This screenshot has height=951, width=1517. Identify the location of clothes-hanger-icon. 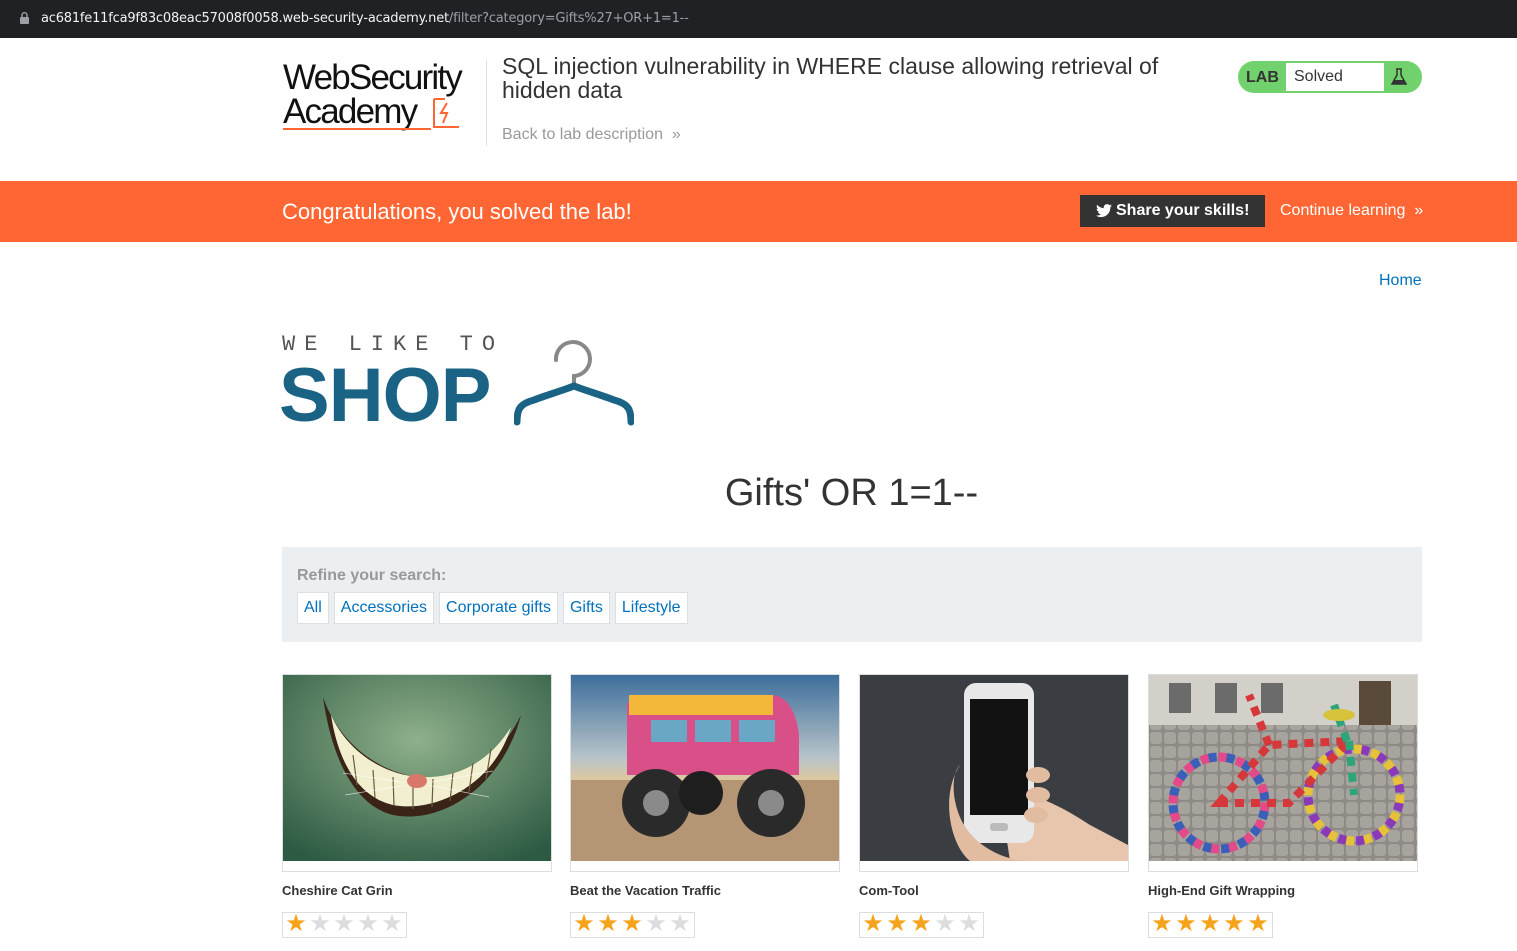
(574, 383).